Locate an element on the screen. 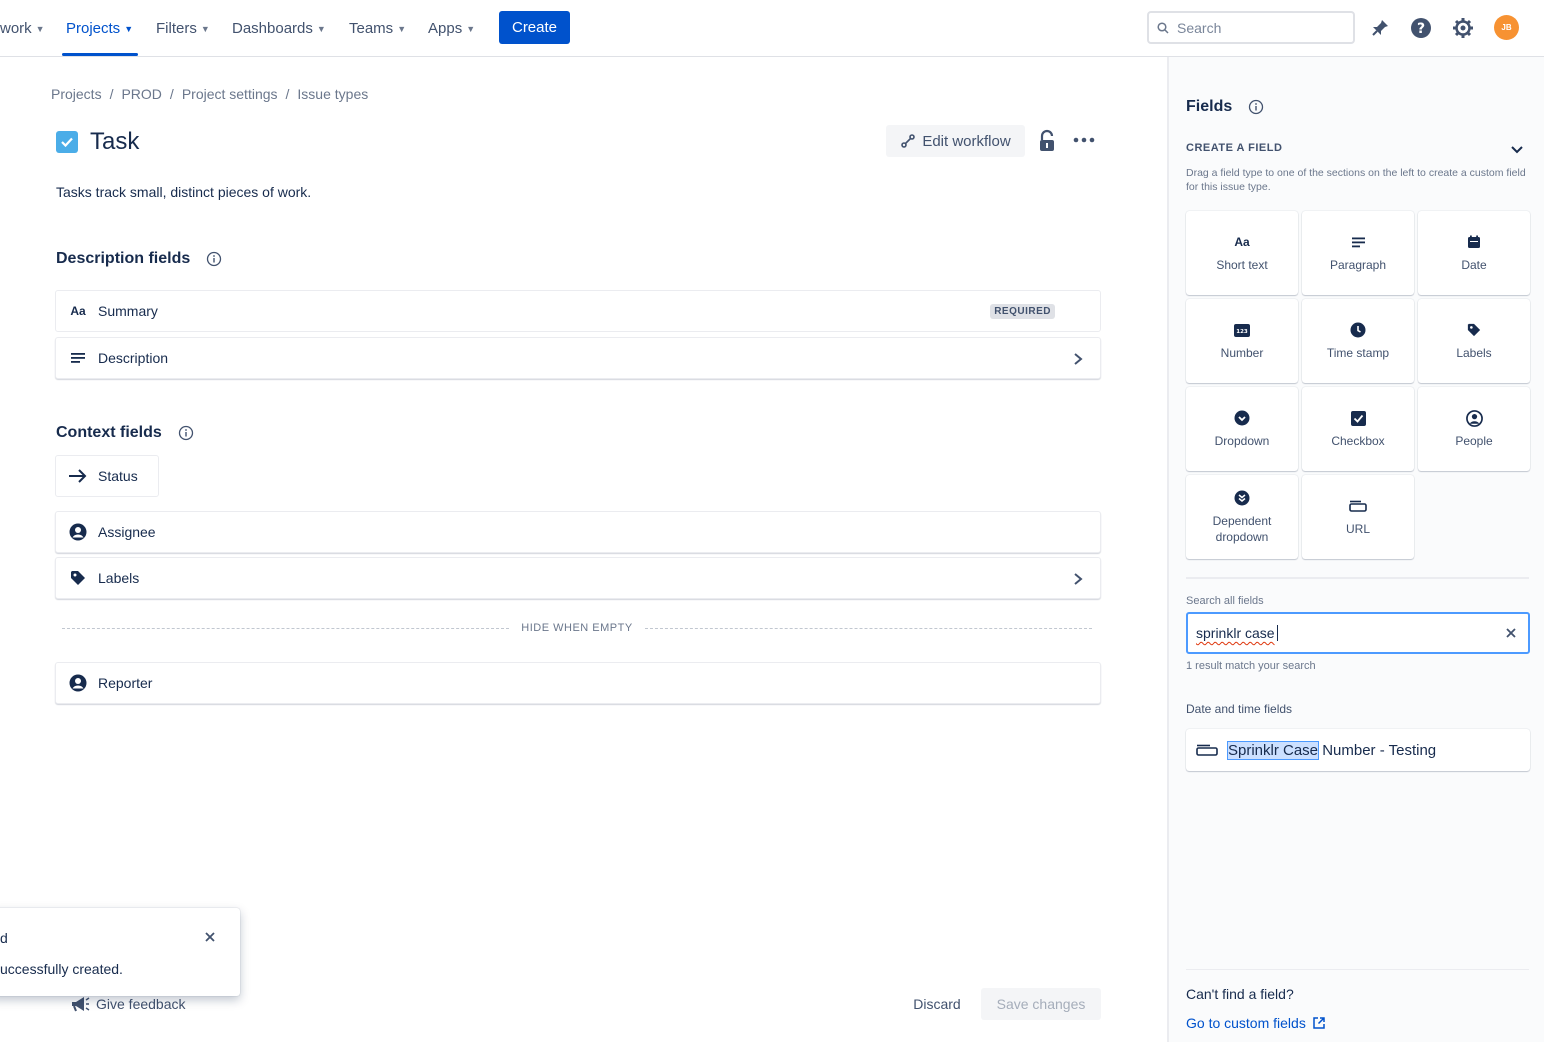 Image resolution: width=1544 pixels, height=1042 pixels. nav-filters: Filters ▼ is located at coordinates (183, 28).